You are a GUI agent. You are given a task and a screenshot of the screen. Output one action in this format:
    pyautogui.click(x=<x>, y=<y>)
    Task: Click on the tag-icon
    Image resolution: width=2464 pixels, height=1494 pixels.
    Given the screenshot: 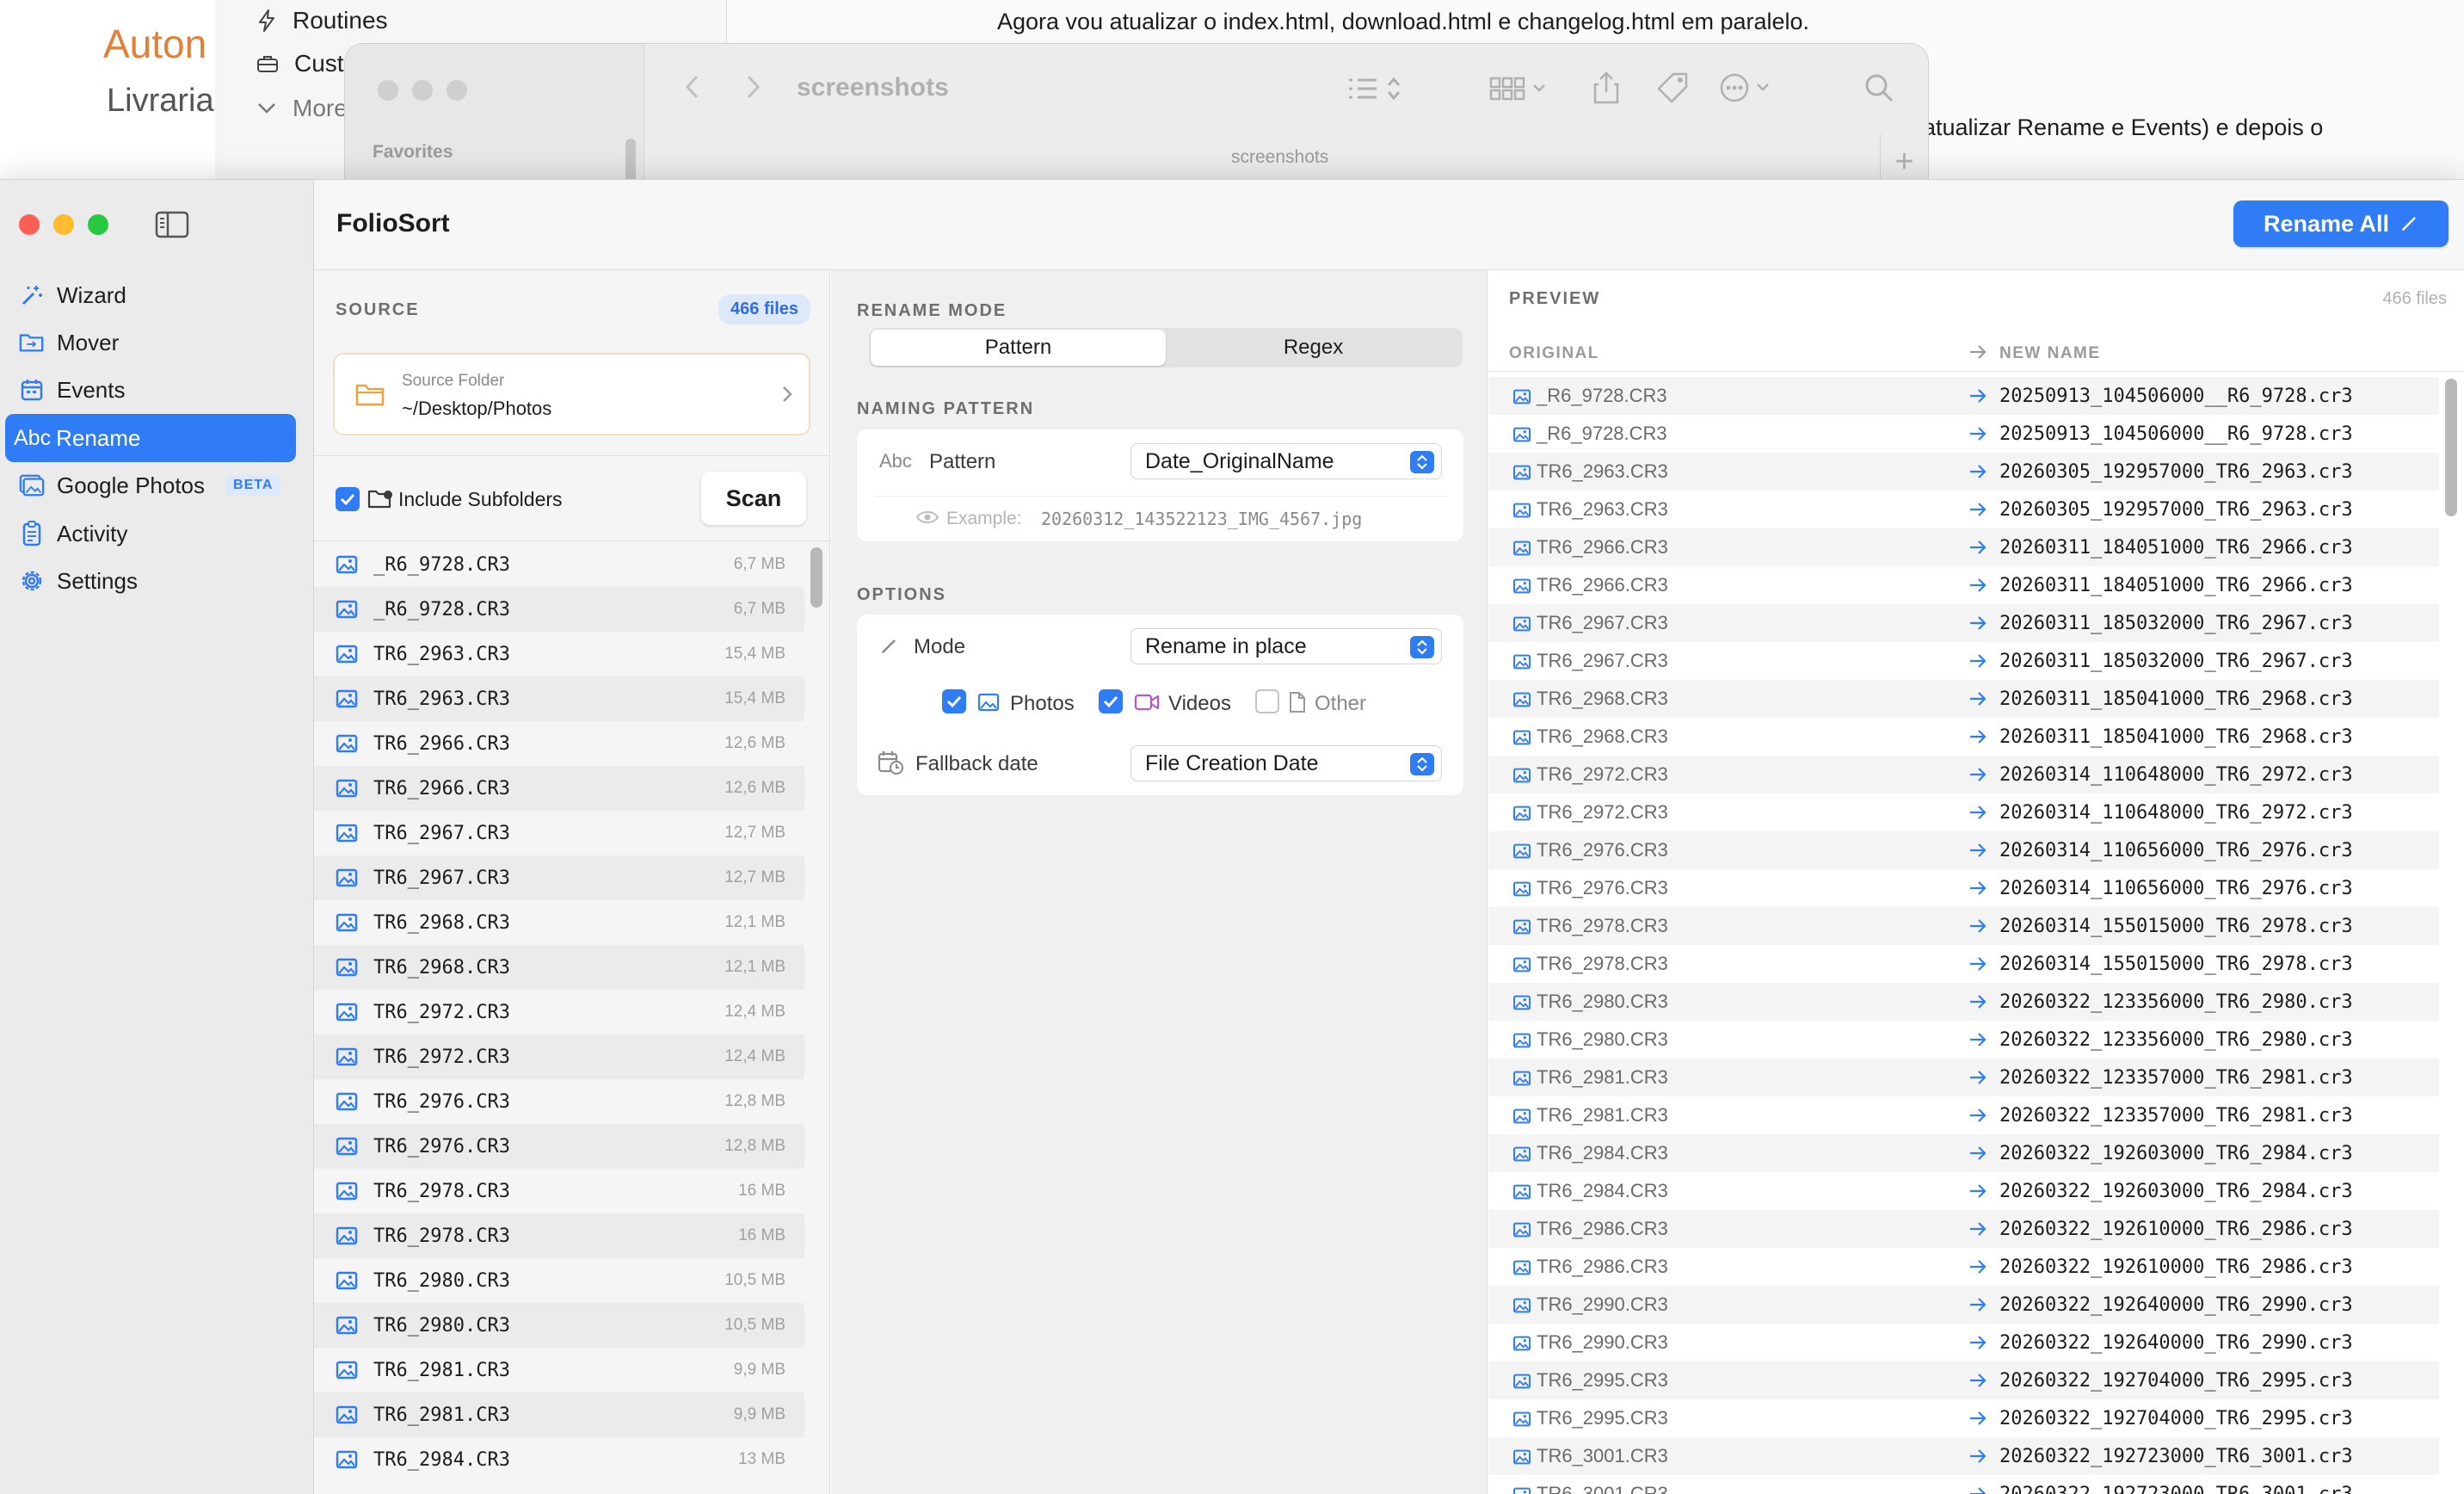 What is the action you would take?
    pyautogui.click(x=1673, y=87)
    